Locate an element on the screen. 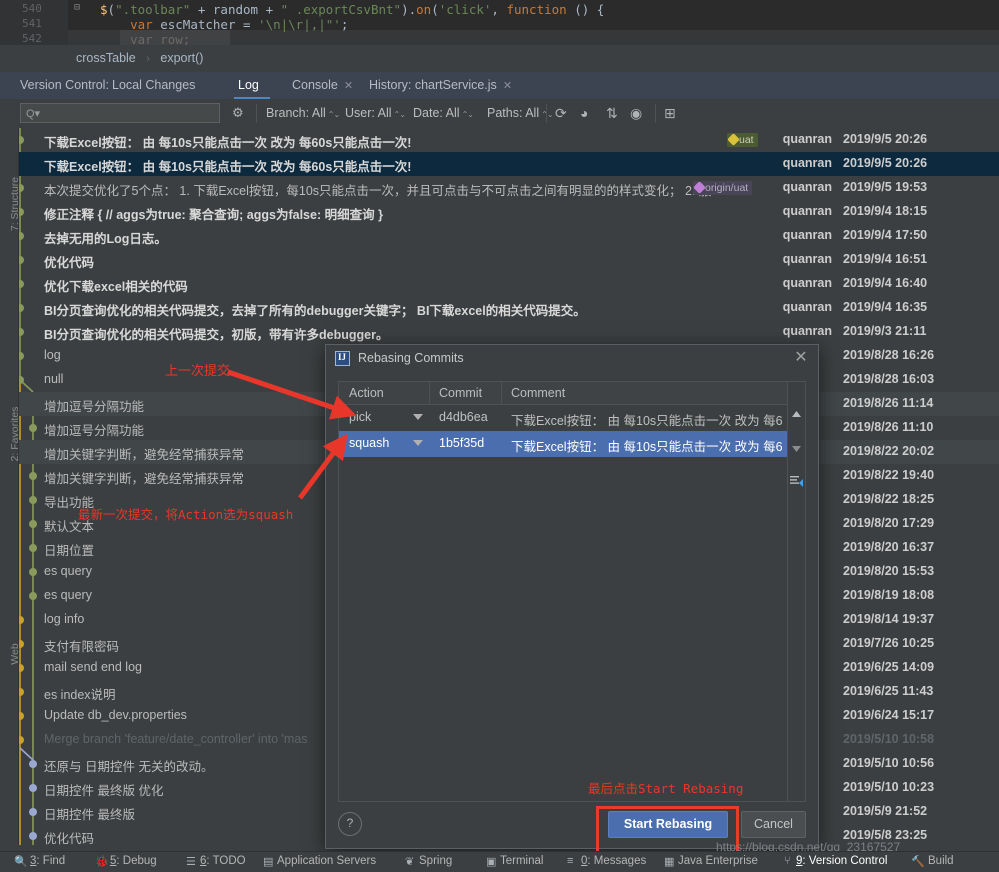  commit-date: 2019/9/4 16:35 is located at coordinates (885, 307).